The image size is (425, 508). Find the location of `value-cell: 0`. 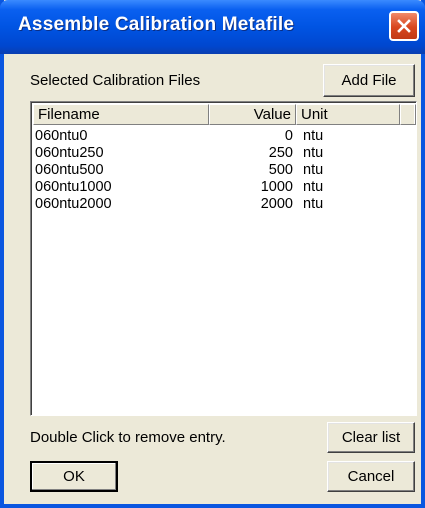

value-cell: 0 is located at coordinates (288, 136).